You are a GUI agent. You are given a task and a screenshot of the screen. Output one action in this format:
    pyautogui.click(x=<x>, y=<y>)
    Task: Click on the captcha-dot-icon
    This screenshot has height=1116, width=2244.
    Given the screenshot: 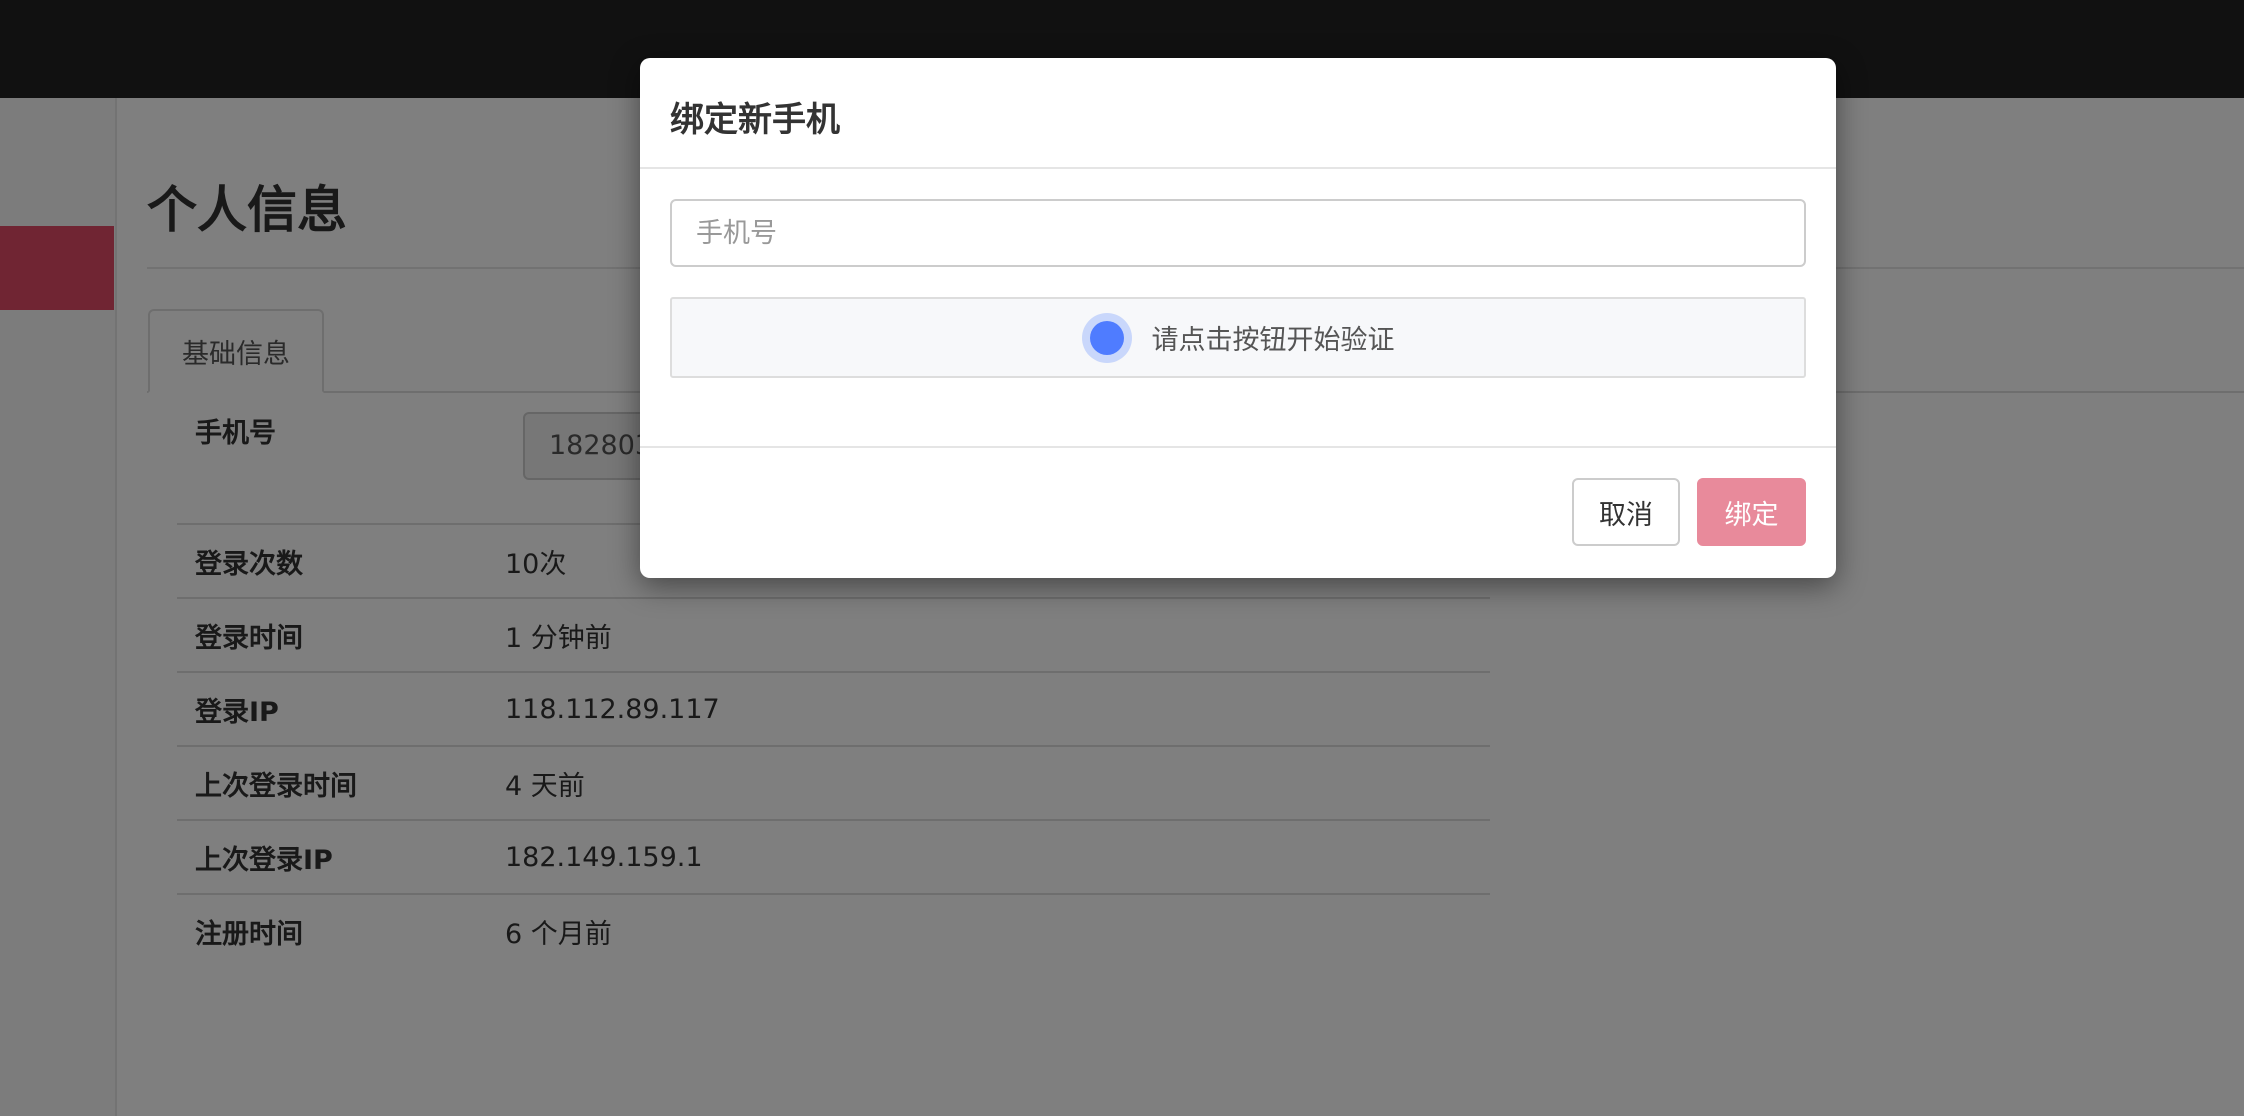 What is the action you would take?
    pyautogui.click(x=1106, y=337)
    